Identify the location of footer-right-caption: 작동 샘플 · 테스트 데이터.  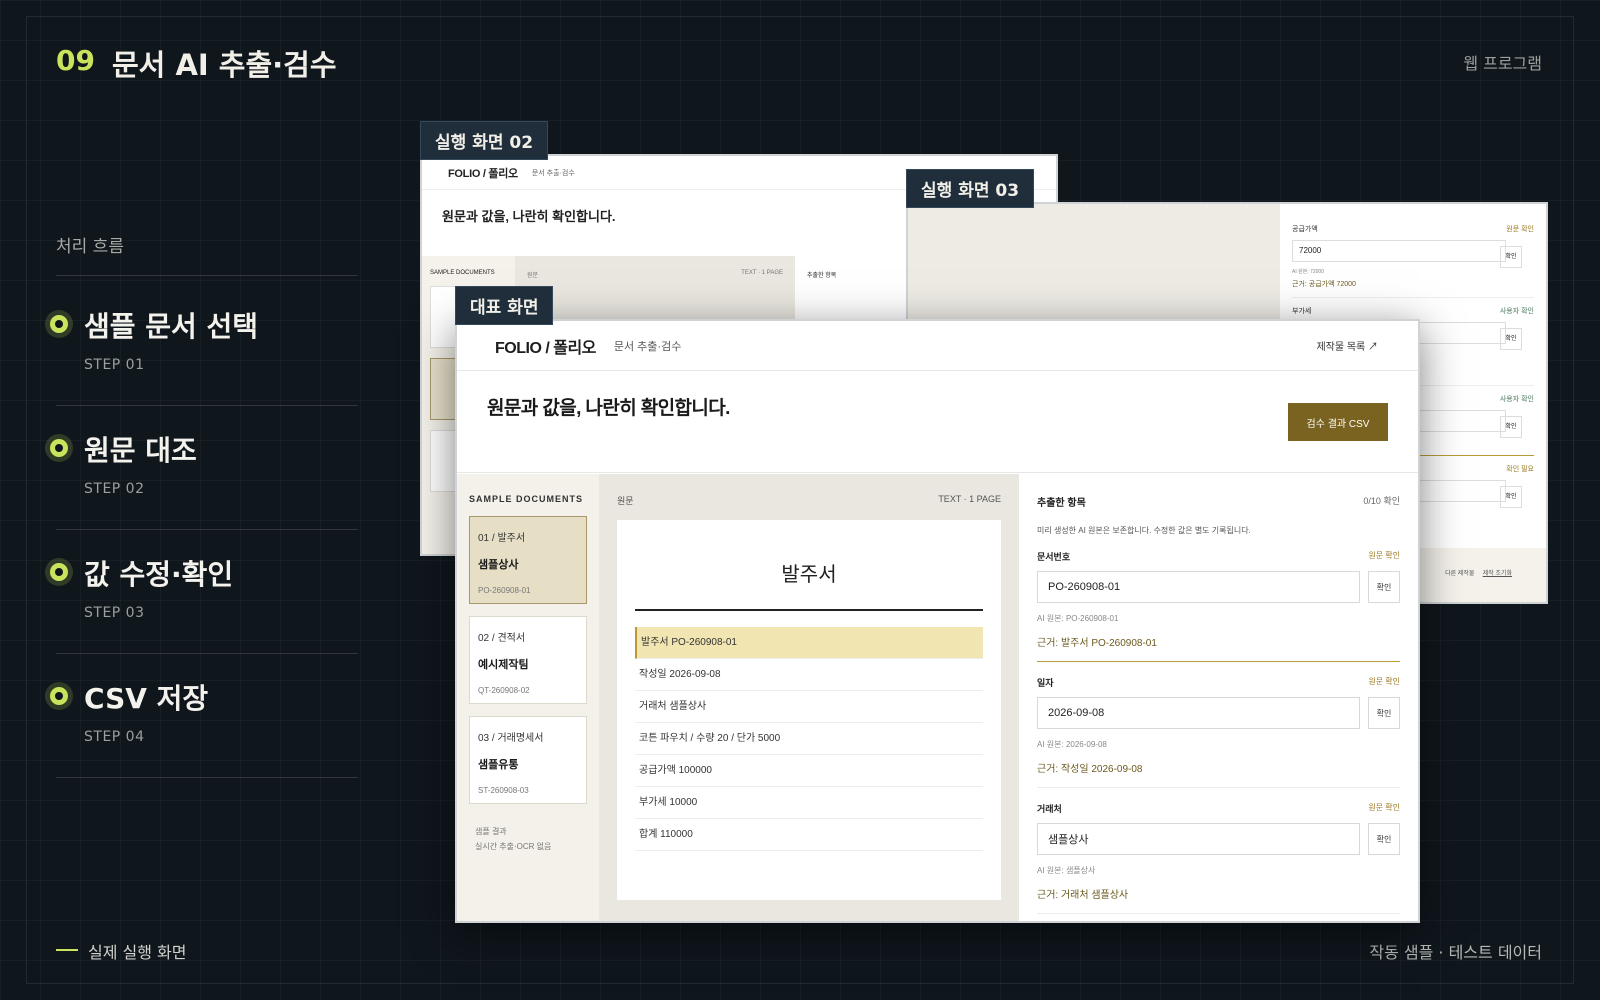
(1455, 952).